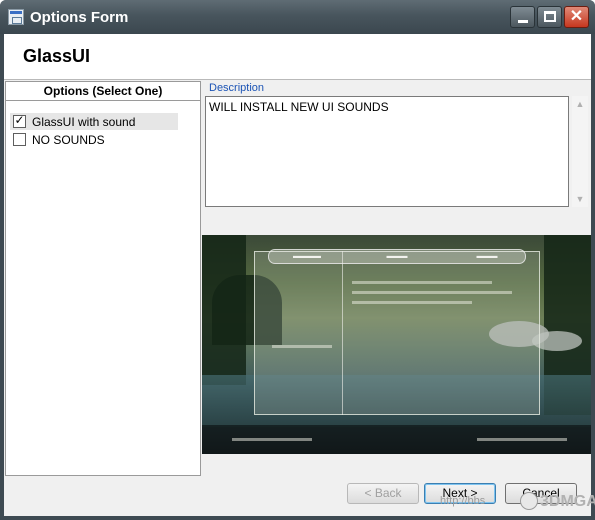 This screenshot has height=520, width=595. What do you see at coordinates (522, 17) in the screenshot?
I see `minimize-button` at bounding box center [522, 17].